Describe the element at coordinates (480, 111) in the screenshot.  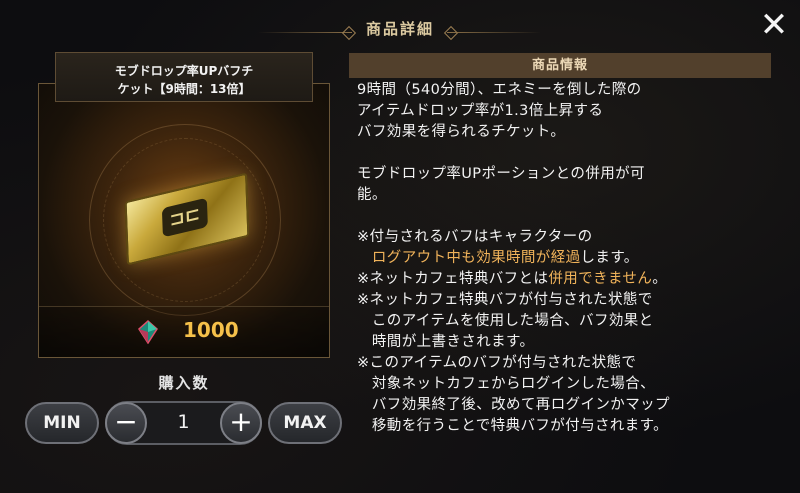
I see `desc-line: アイテムドロップ率が1.3倍上昇する` at that location.